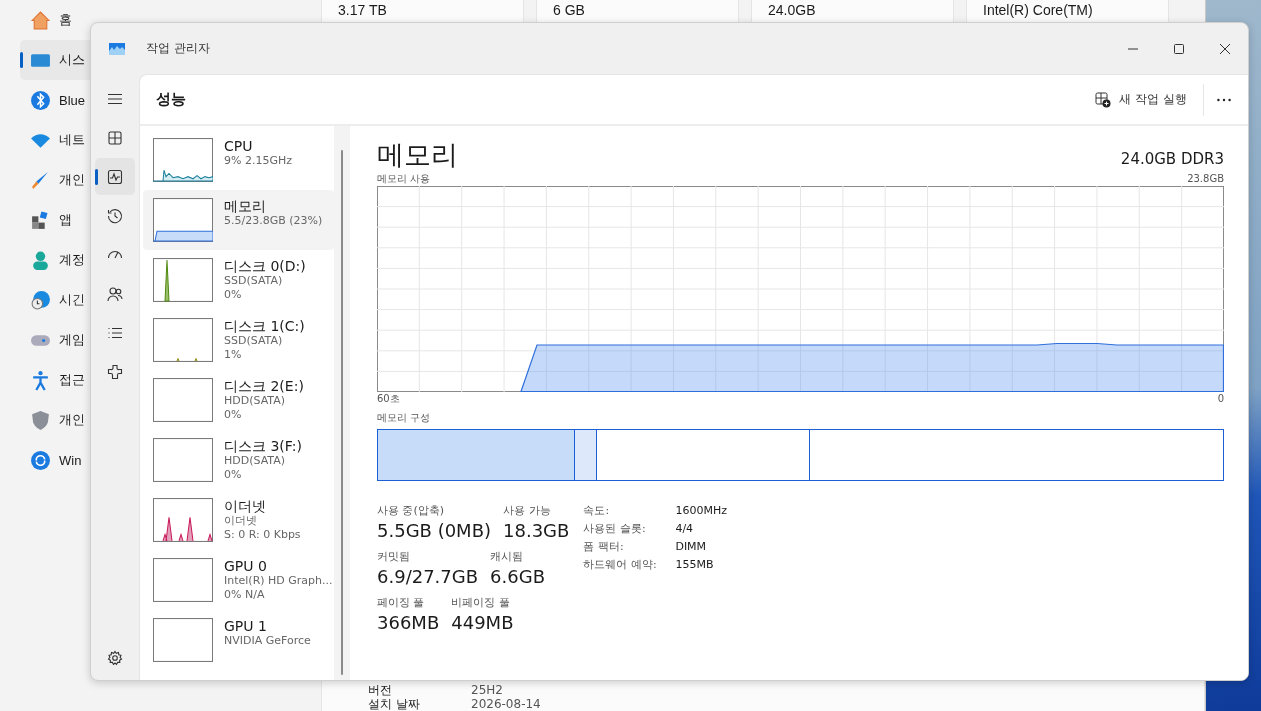  I want to click on stat-label: 커밋됨, so click(394, 557).